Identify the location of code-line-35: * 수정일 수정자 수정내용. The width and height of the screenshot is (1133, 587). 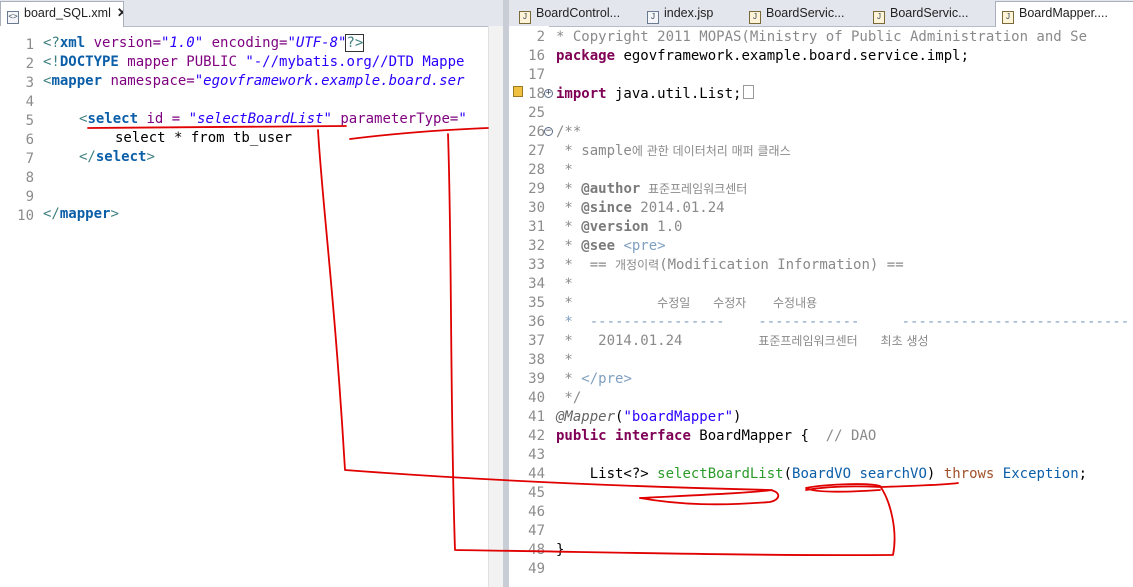
(687, 303).